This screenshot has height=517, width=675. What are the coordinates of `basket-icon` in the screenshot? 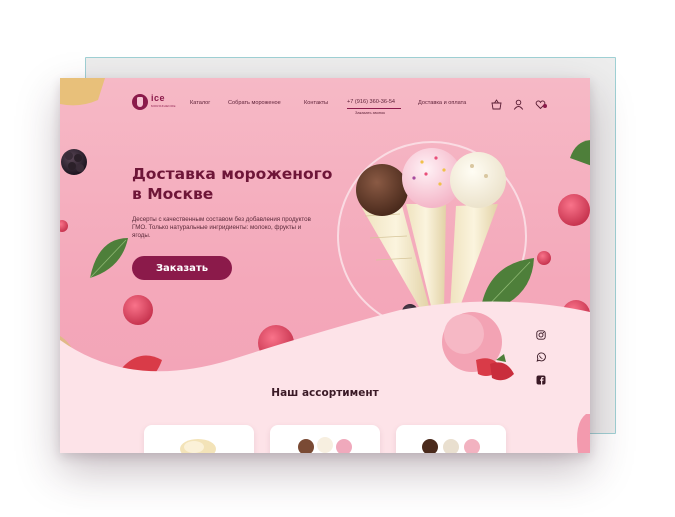 It's located at (496, 103).